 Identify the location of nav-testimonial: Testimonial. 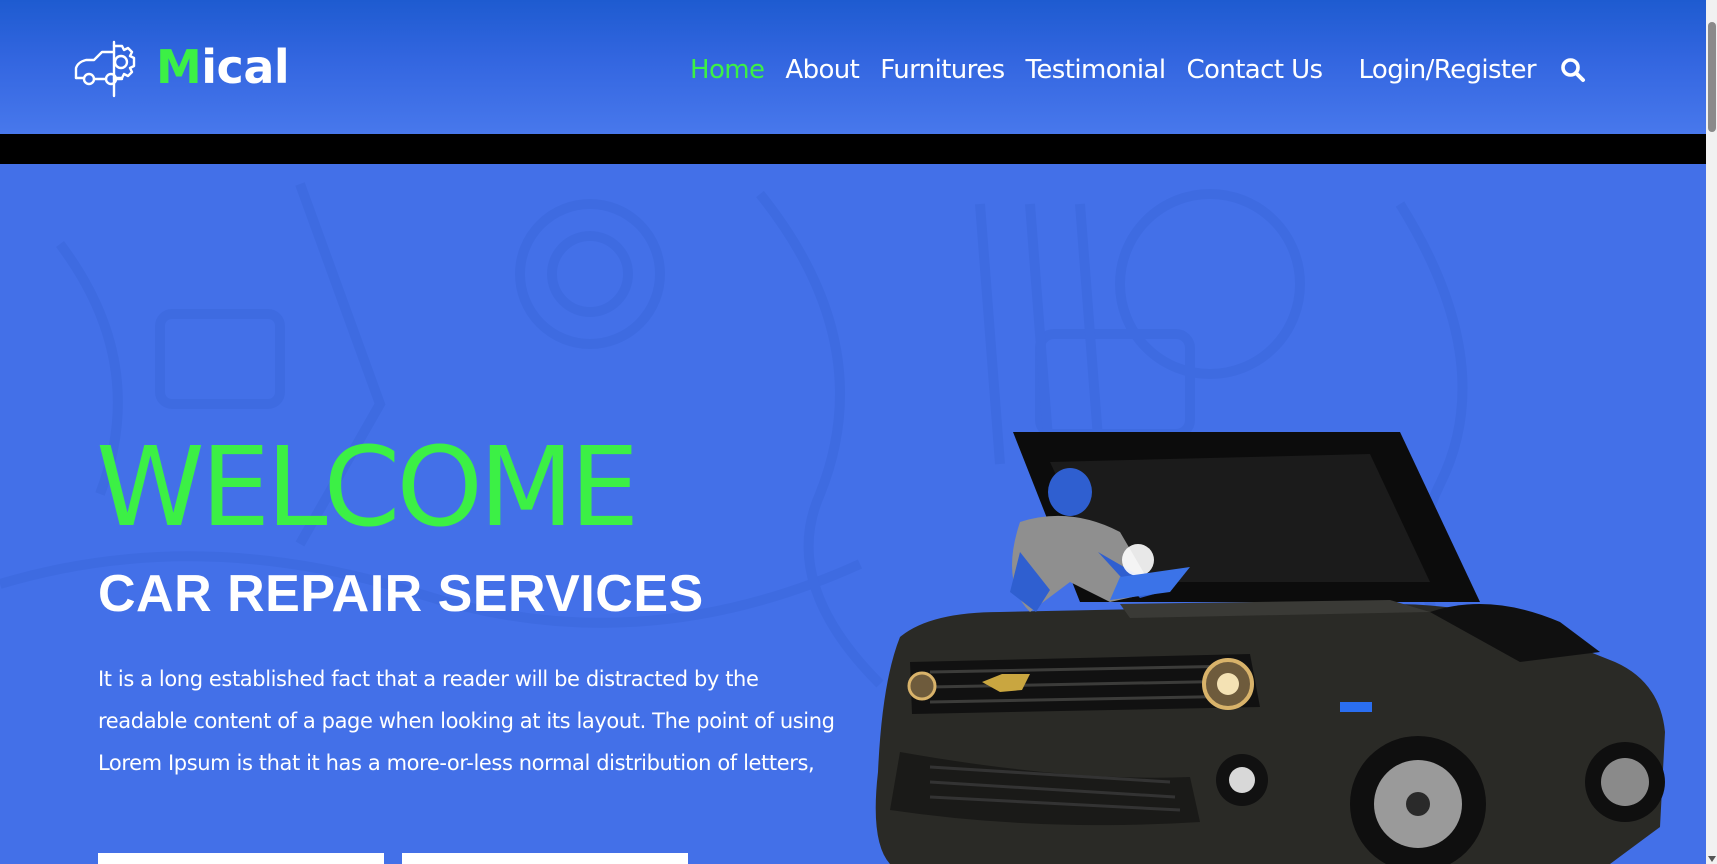
(1096, 70).